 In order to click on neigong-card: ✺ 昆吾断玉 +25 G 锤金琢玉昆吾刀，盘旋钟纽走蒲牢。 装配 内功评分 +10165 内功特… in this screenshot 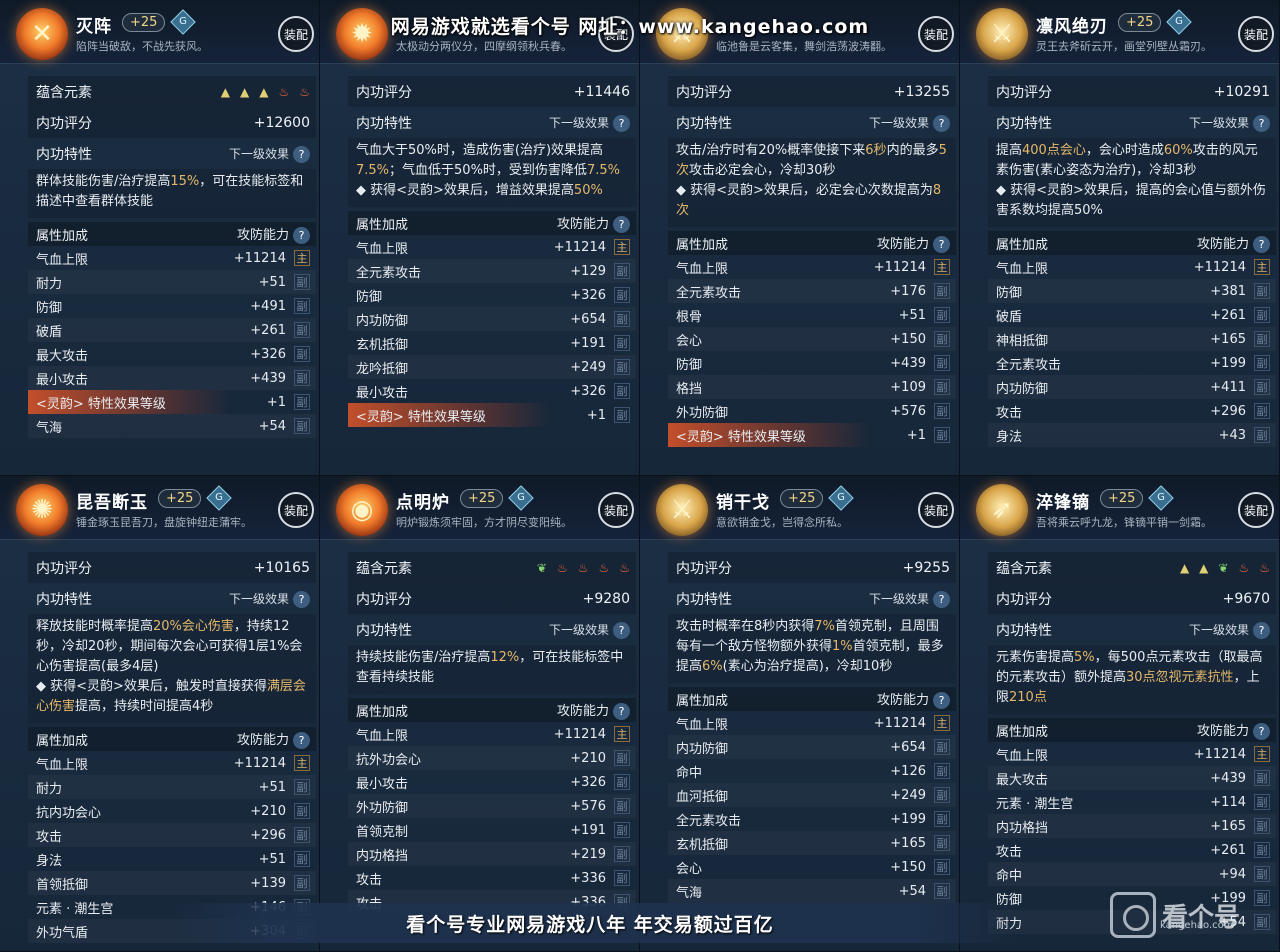, I will do `click(160, 714)`.